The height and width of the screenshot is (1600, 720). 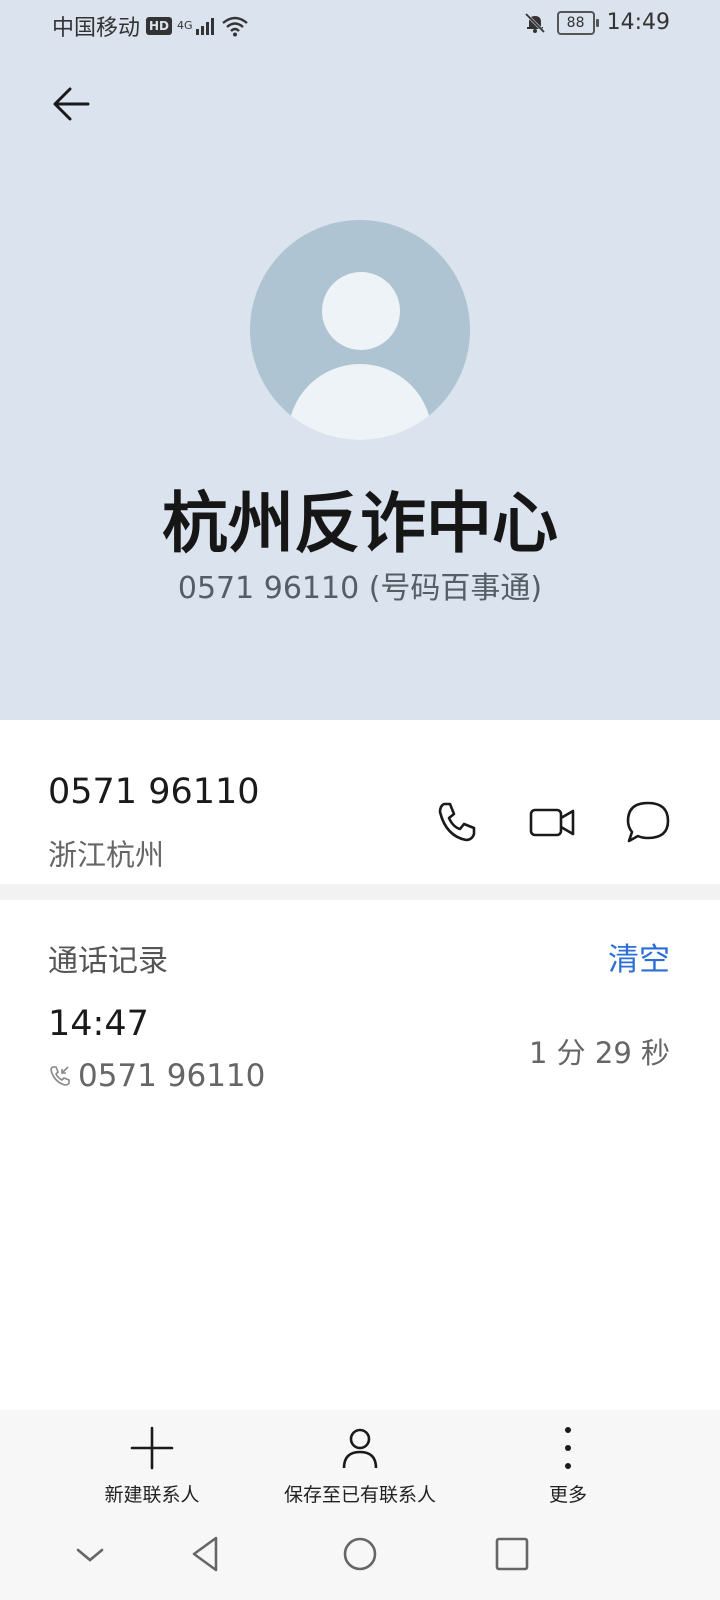 What do you see at coordinates (185, 25) in the screenshot?
I see `network-label: 4G` at bounding box center [185, 25].